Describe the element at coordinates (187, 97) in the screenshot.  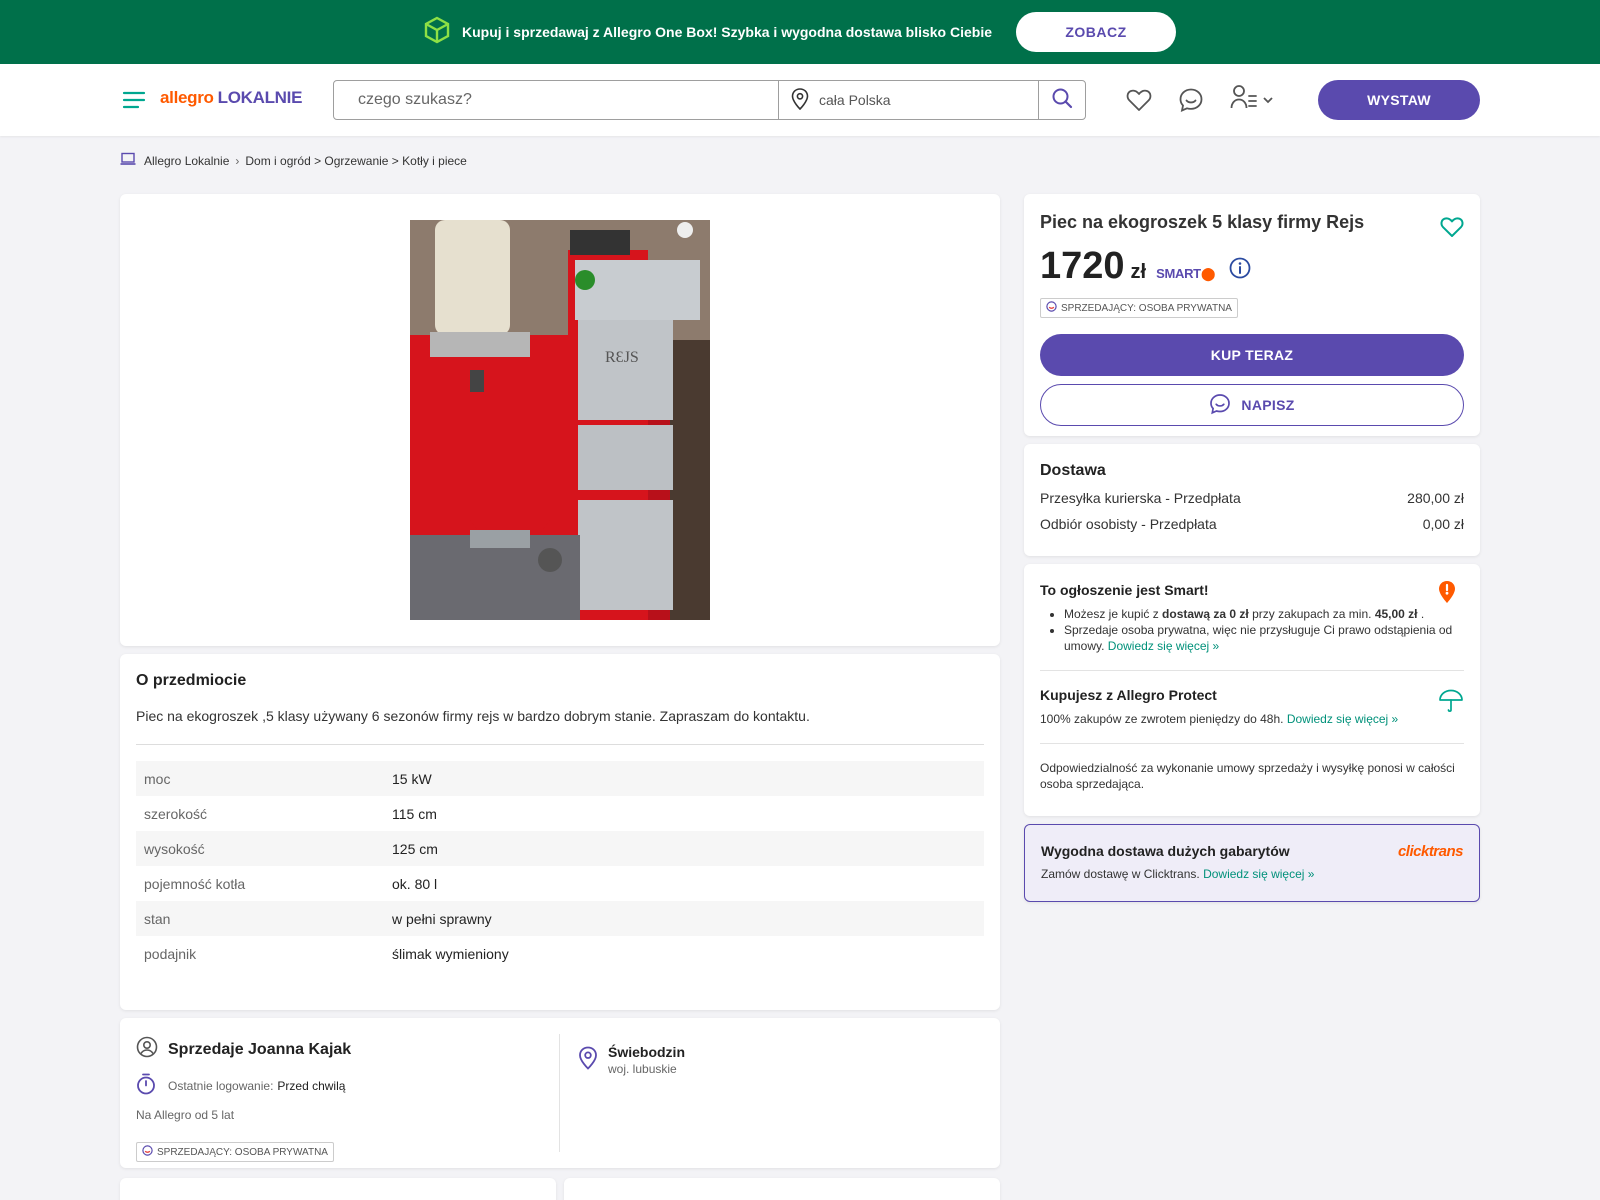
I see `logo-allegro: allegro` at that location.